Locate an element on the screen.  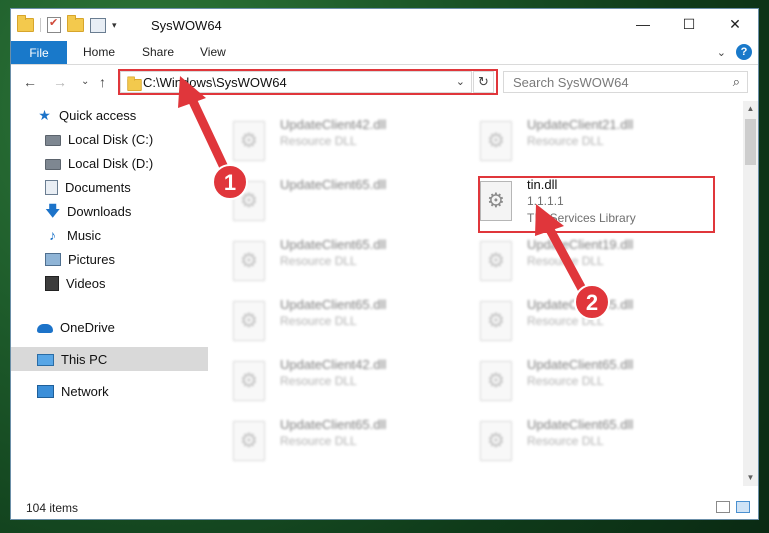
vertical-scrollbar: ▲ ▼ is located at coordinates (750, 293).